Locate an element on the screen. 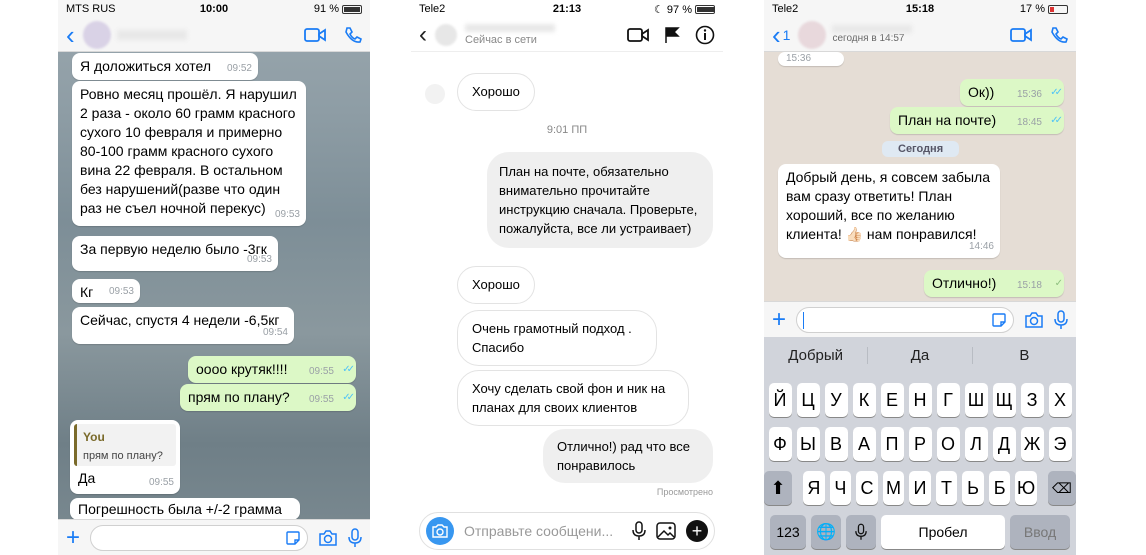 This screenshot has height=555, width=1146. shift-key-icon: ⬆ is located at coordinates (778, 488).